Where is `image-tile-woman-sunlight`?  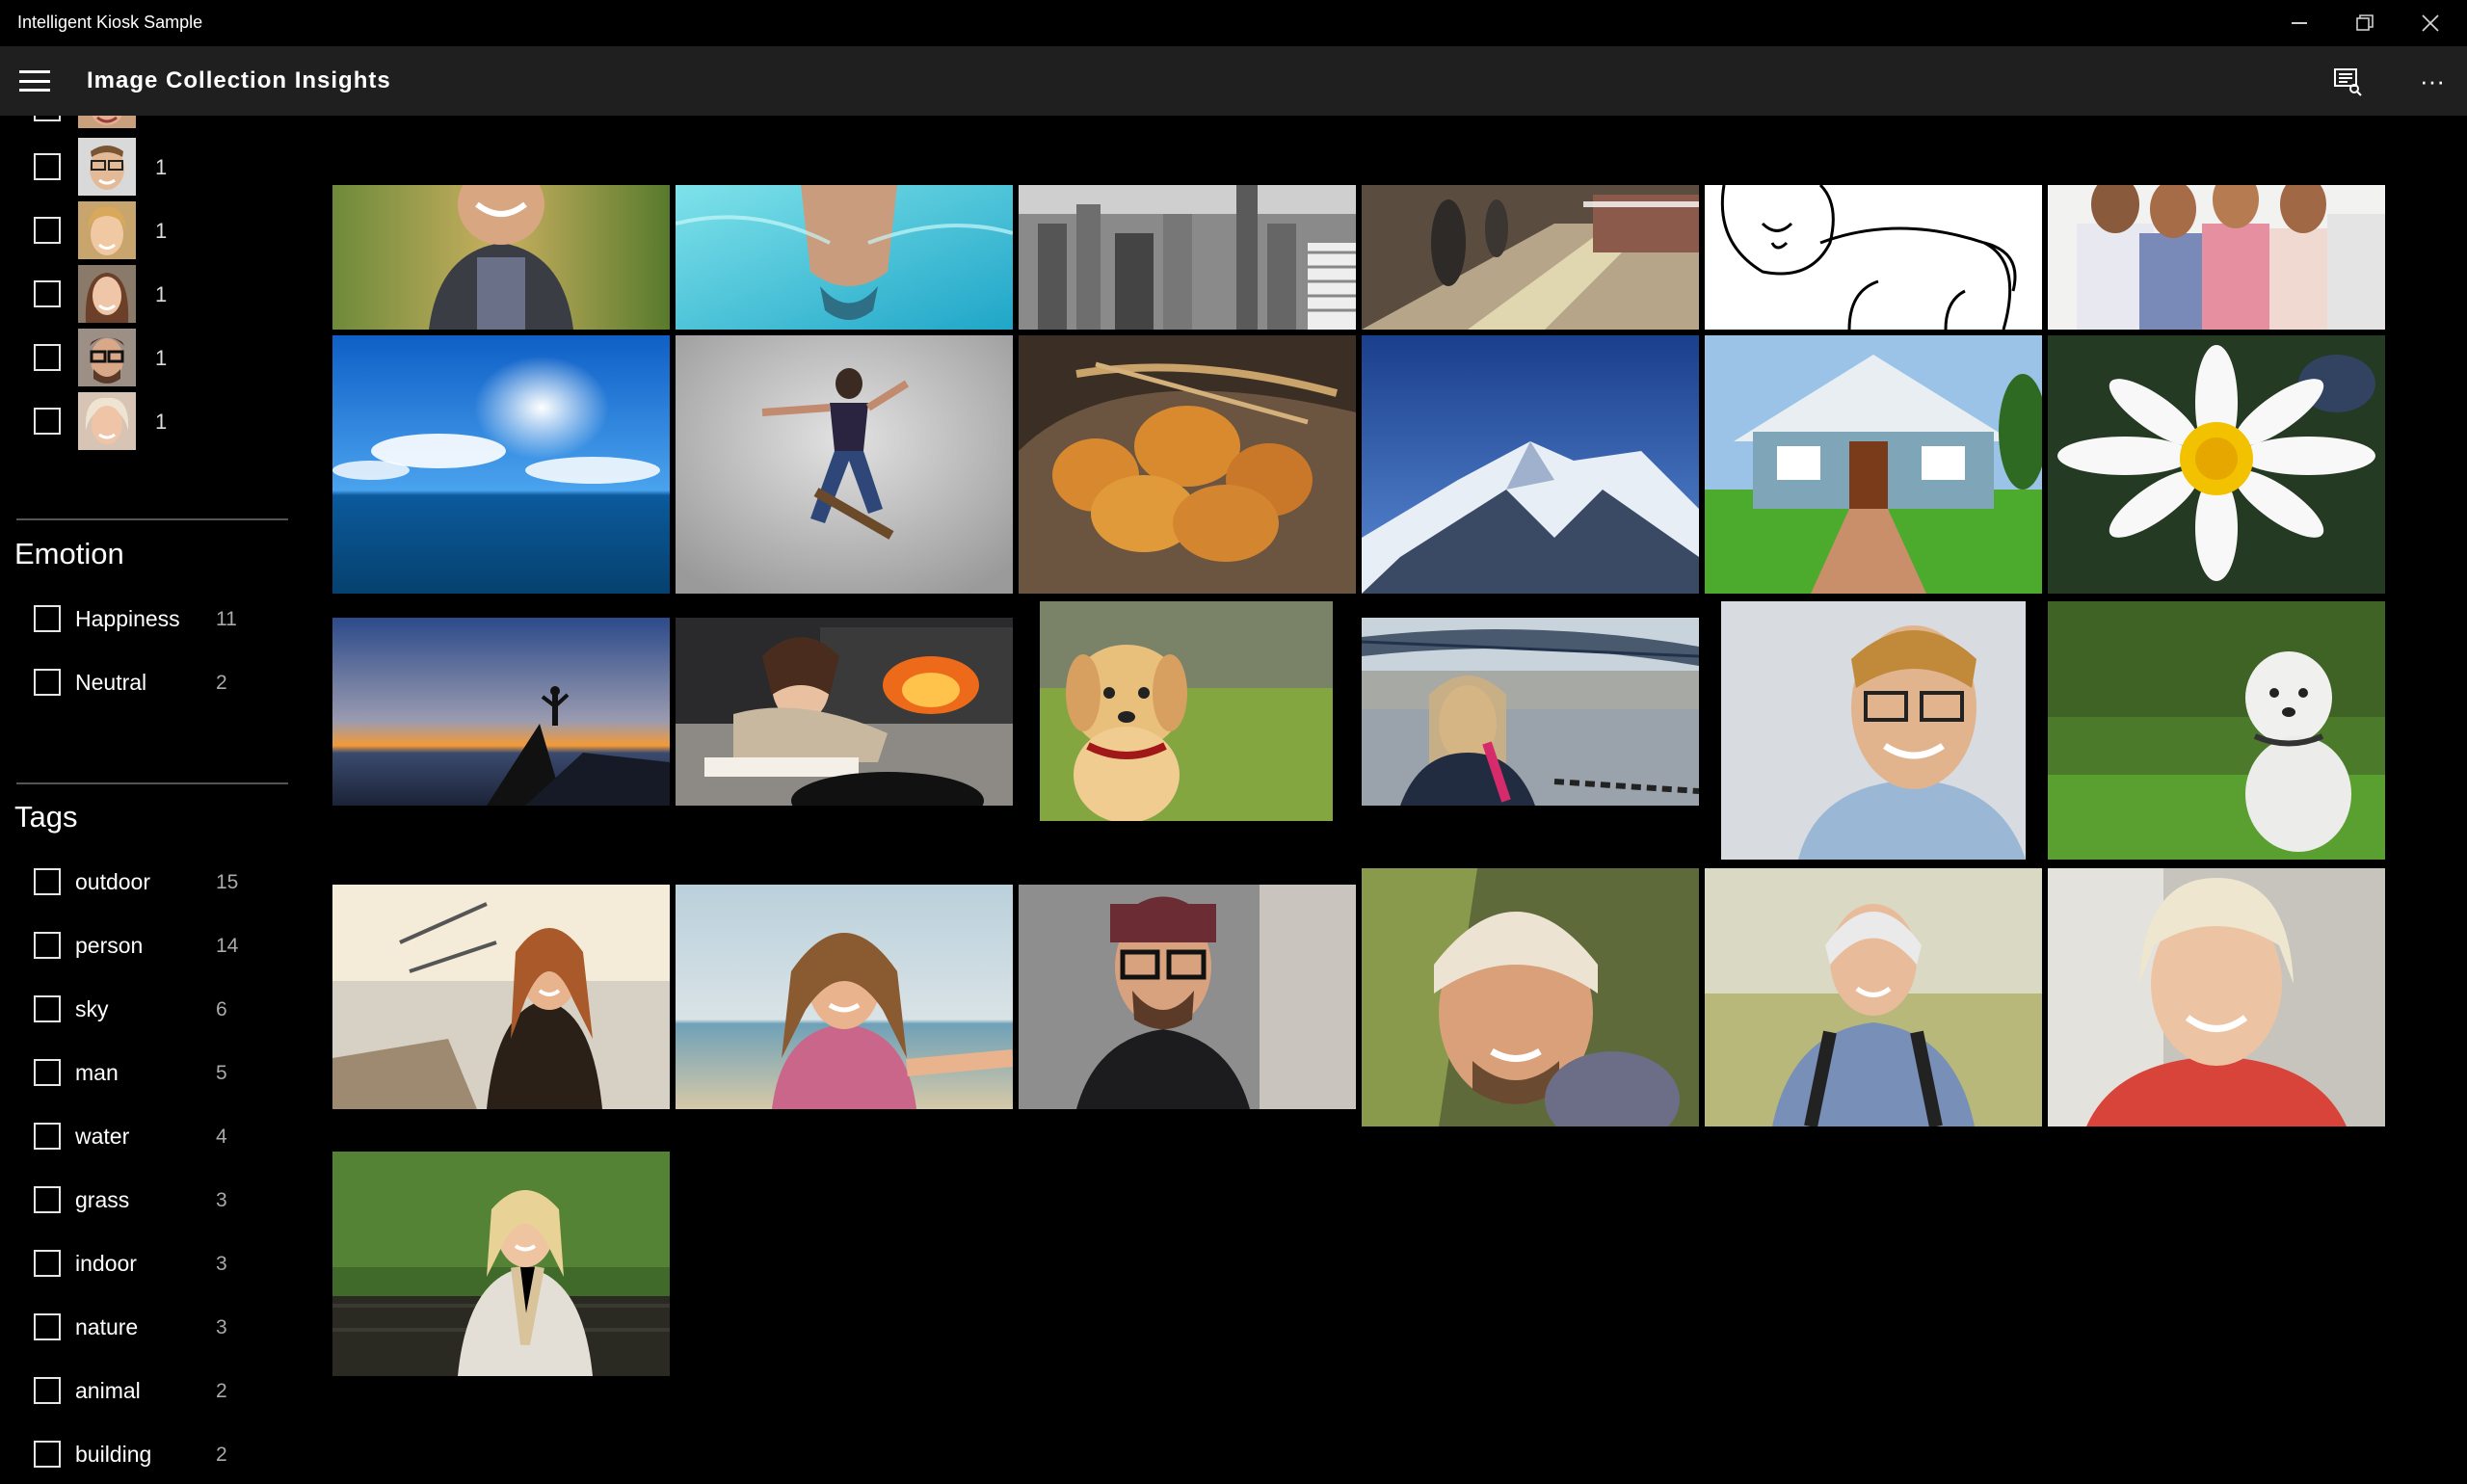 image-tile-woman-sunlight is located at coordinates (501, 997).